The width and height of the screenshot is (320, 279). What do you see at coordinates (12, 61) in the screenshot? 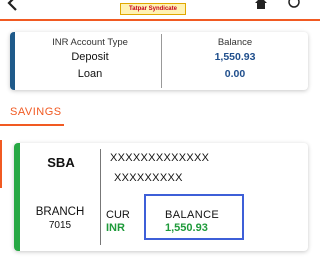
I see `summary-accent-bar` at bounding box center [12, 61].